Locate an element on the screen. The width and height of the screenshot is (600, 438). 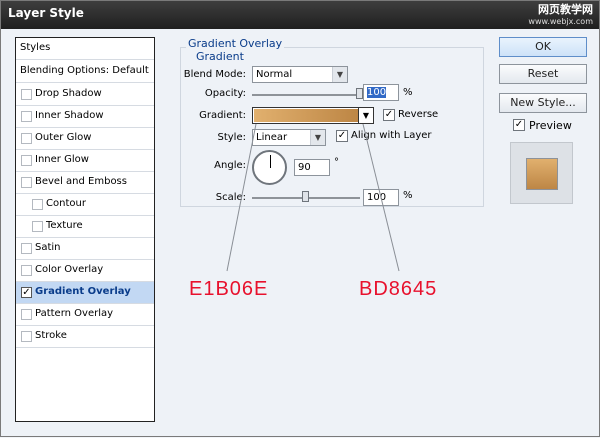
preview-swatch is located at coordinates (542, 174).